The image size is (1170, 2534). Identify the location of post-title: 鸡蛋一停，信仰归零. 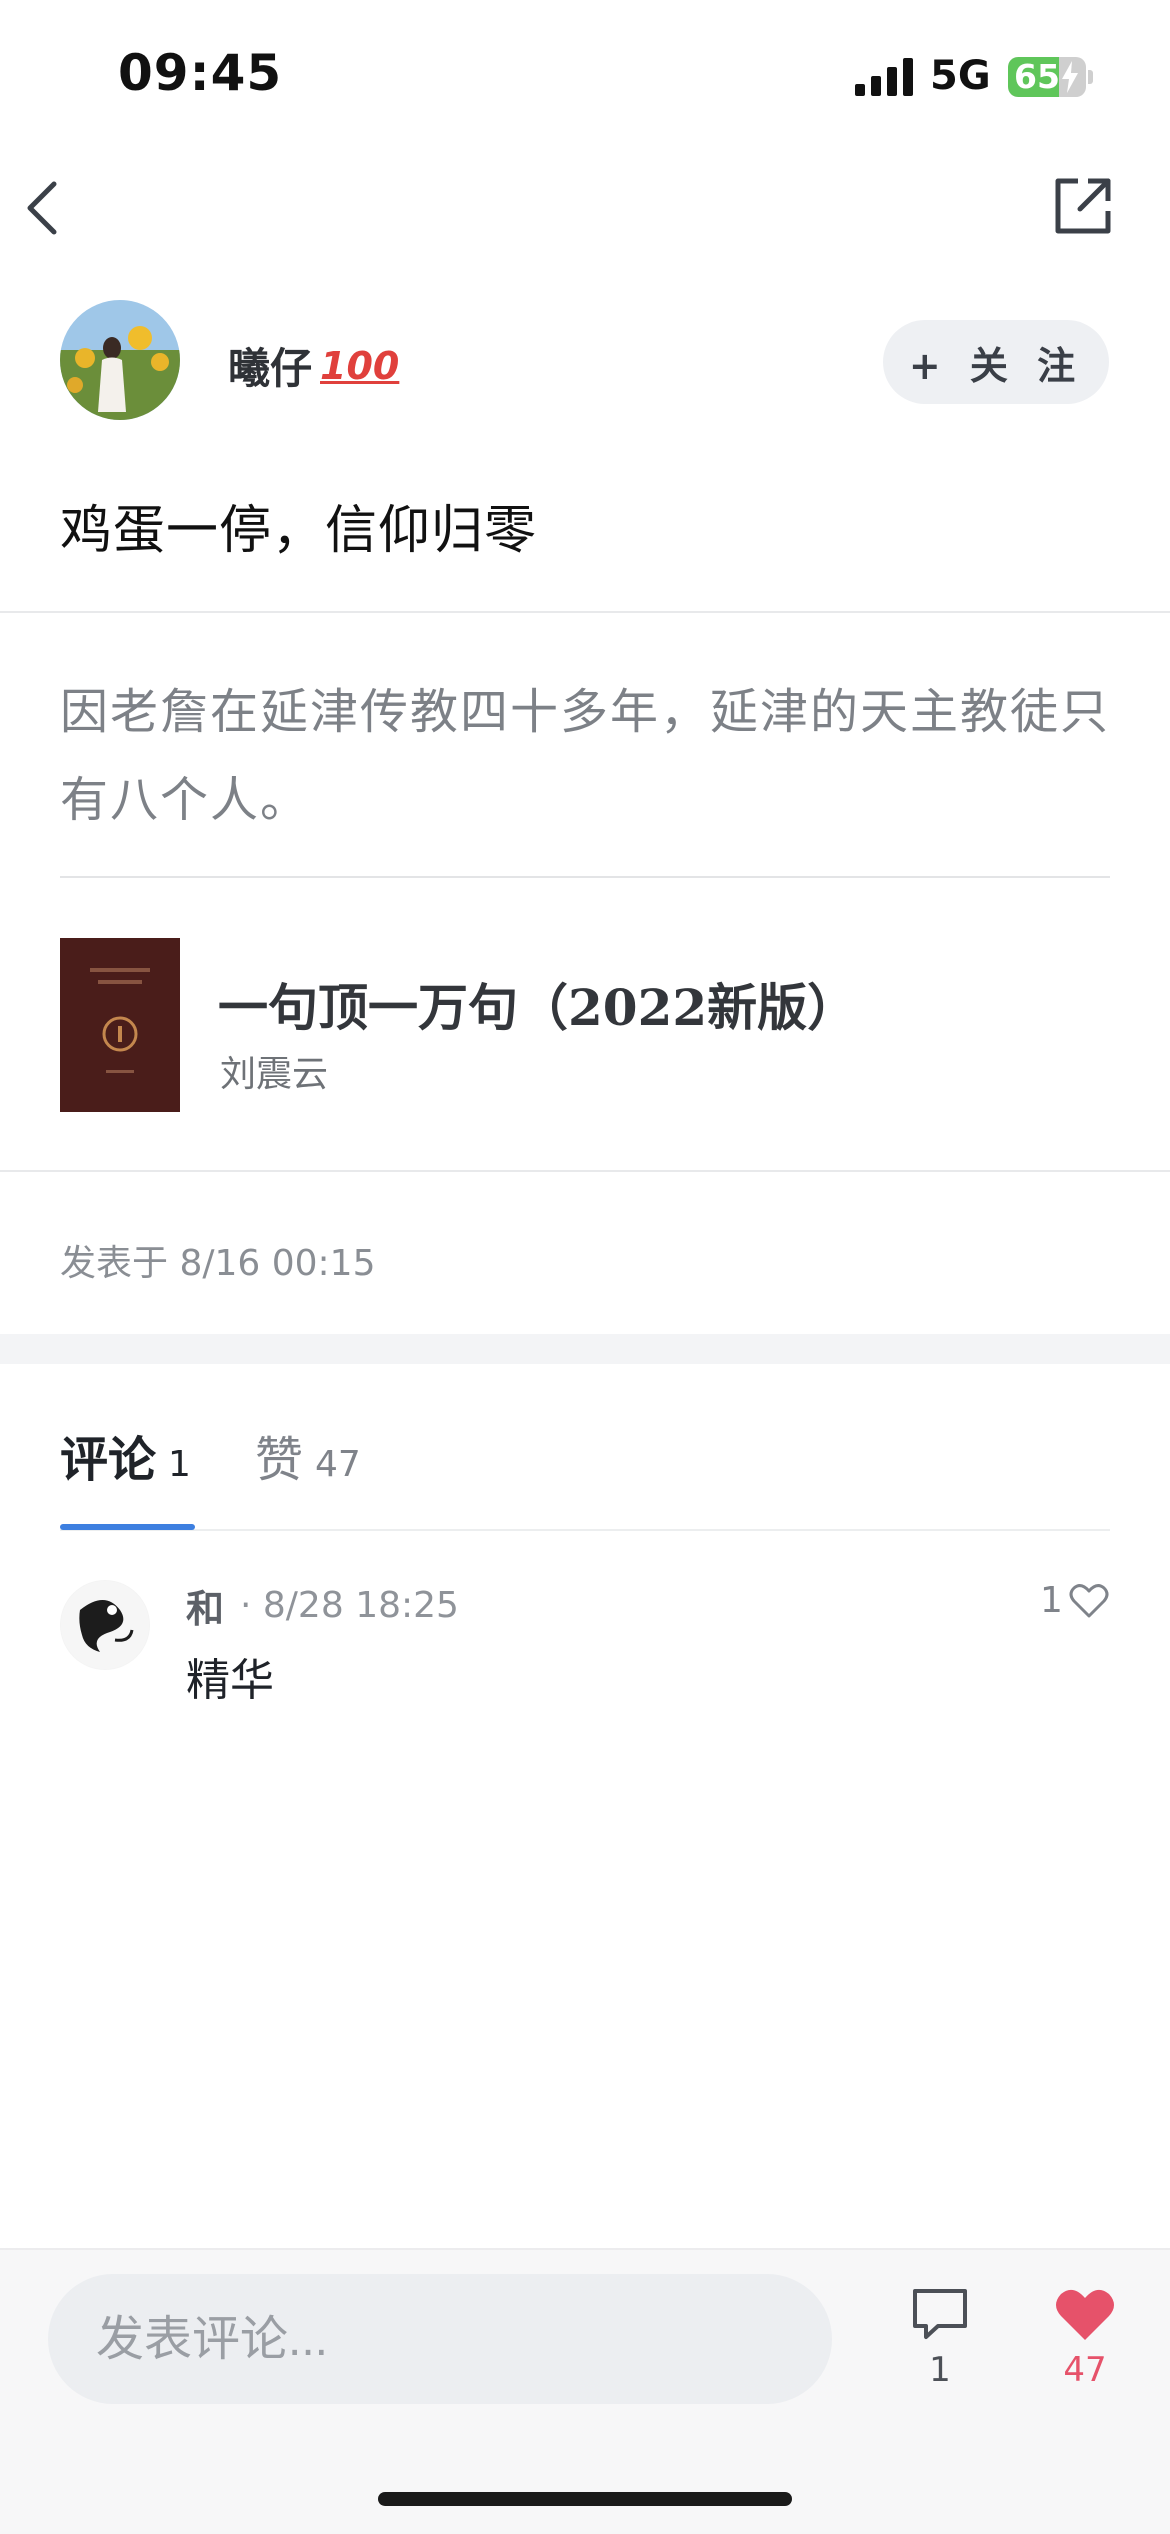
(299, 531).